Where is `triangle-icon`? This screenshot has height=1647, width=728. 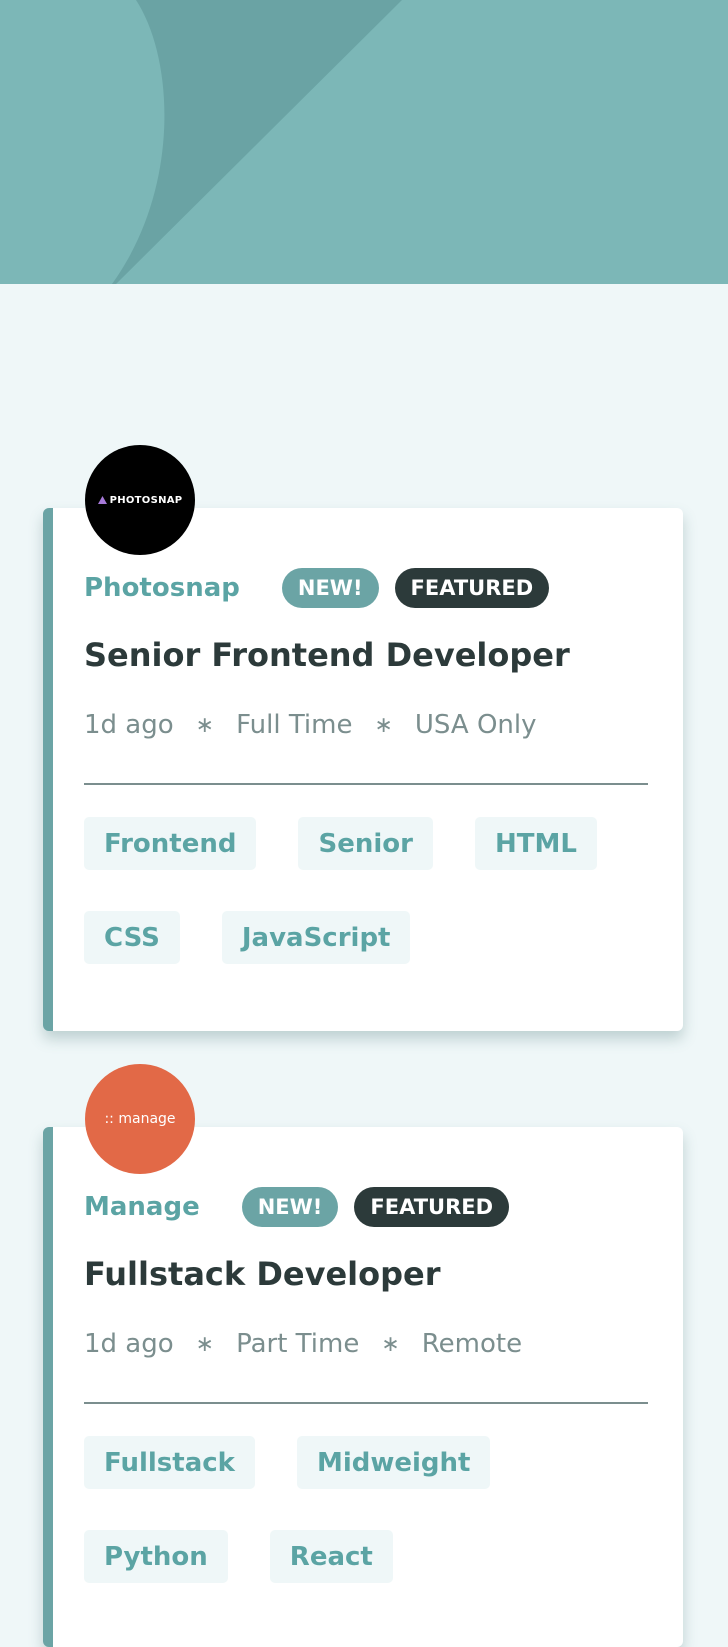 triangle-icon is located at coordinates (102, 500).